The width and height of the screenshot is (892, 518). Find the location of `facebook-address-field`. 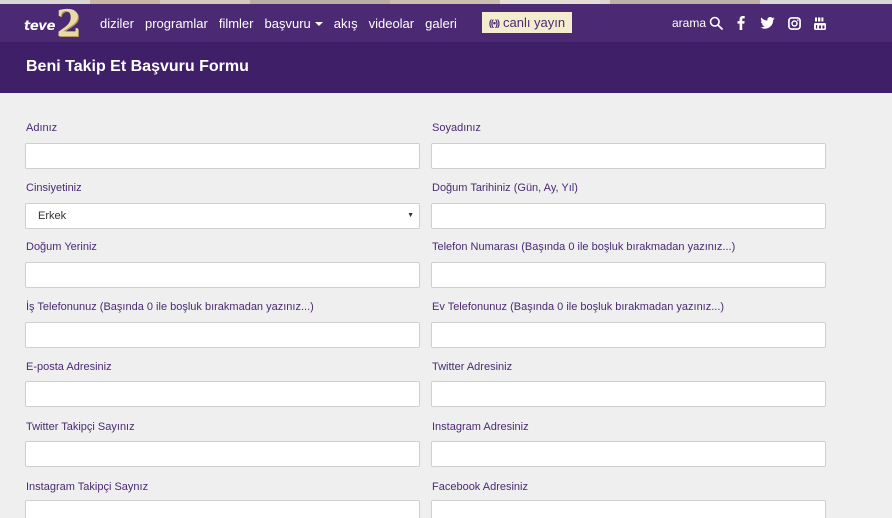

facebook-address-field is located at coordinates (628, 509).